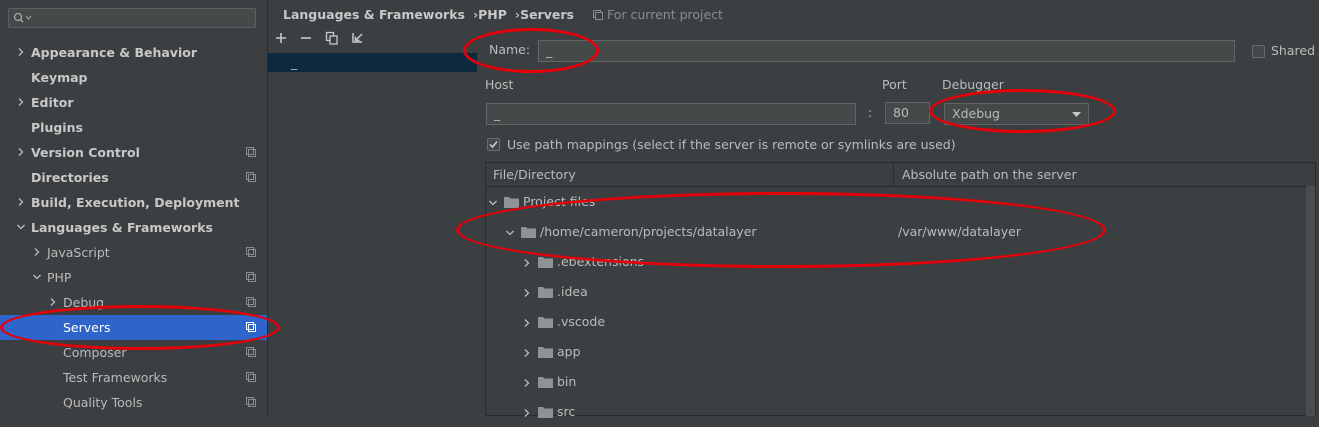 This screenshot has width=1319, height=427. What do you see at coordinates (569, 351) in the screenshot?
I see `file-directory-cell: app` at bounding box center [569, 351].